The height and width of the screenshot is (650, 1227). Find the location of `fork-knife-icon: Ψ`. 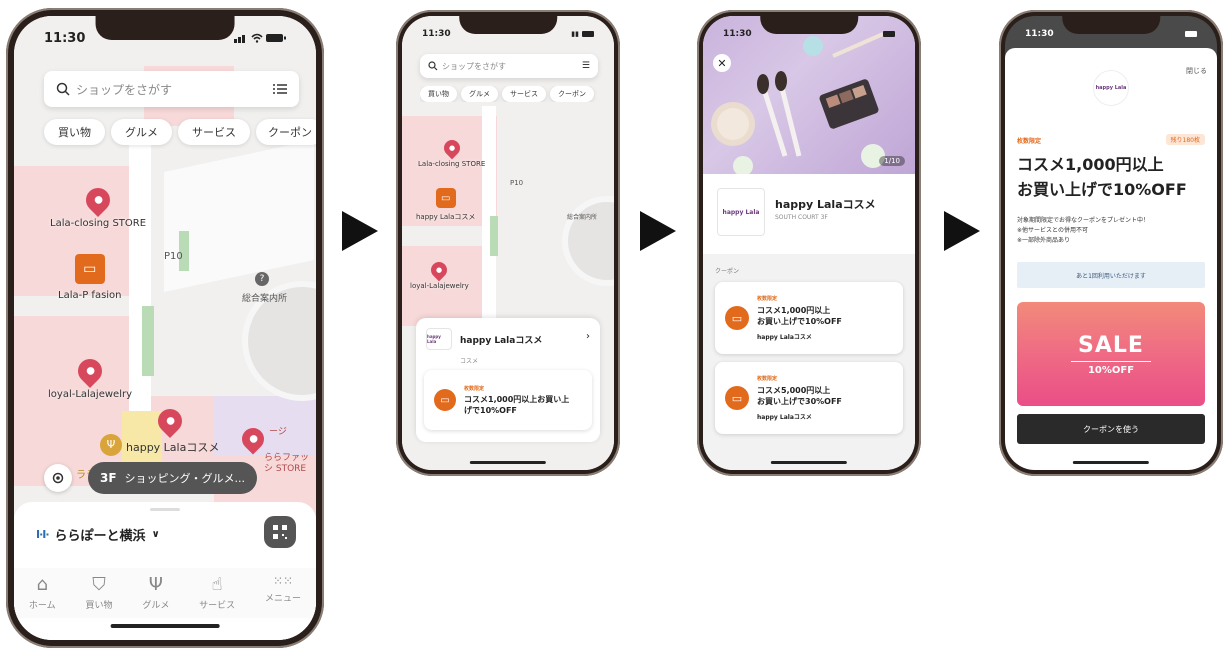

fork-knife-icon: Ψ is located at coordinates (111, 445).